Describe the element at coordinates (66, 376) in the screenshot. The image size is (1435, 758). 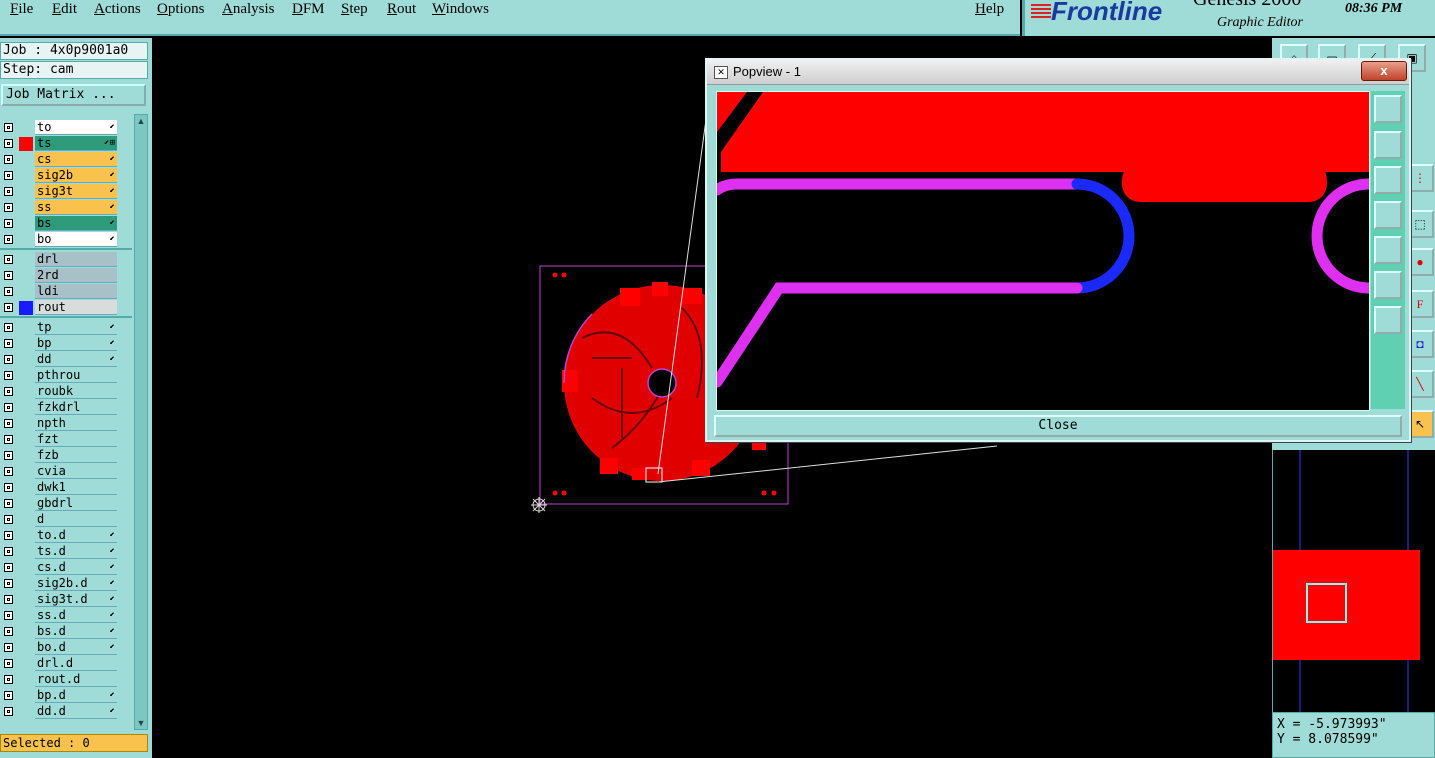
I see `layer-row-pthrou: pthrou` at that location.